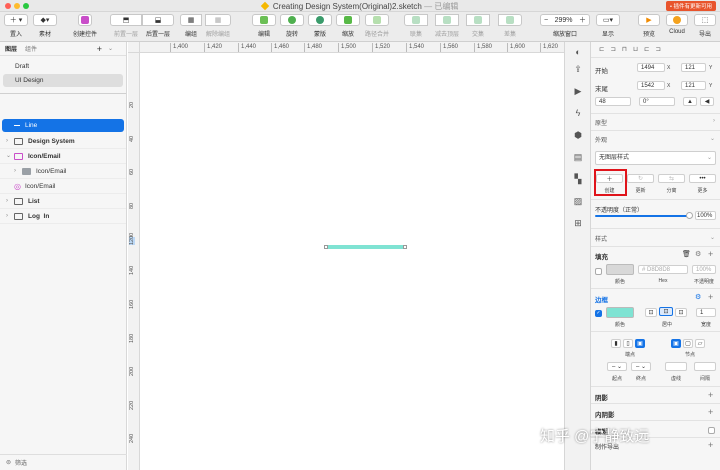 The image size is (720, 470). Describe the element at coordinates (686, 254) in the screenshot. I see `trash-icon: 🗑` at that location.